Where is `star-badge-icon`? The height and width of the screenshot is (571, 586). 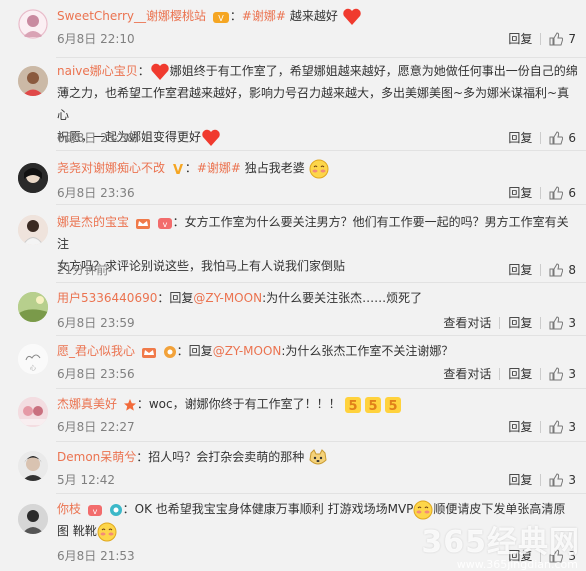
star-badge-icon is located at coordinates (129, 404).